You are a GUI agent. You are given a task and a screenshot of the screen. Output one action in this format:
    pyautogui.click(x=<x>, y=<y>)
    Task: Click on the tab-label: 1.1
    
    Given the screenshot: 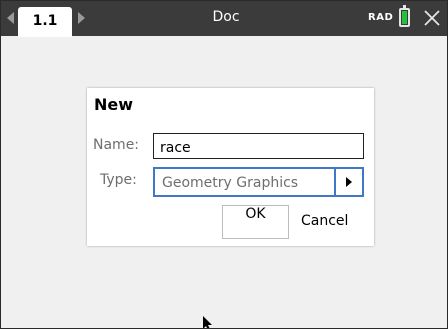 What is the action you would take?
    pyautogui.click(x=45, y=21)
    